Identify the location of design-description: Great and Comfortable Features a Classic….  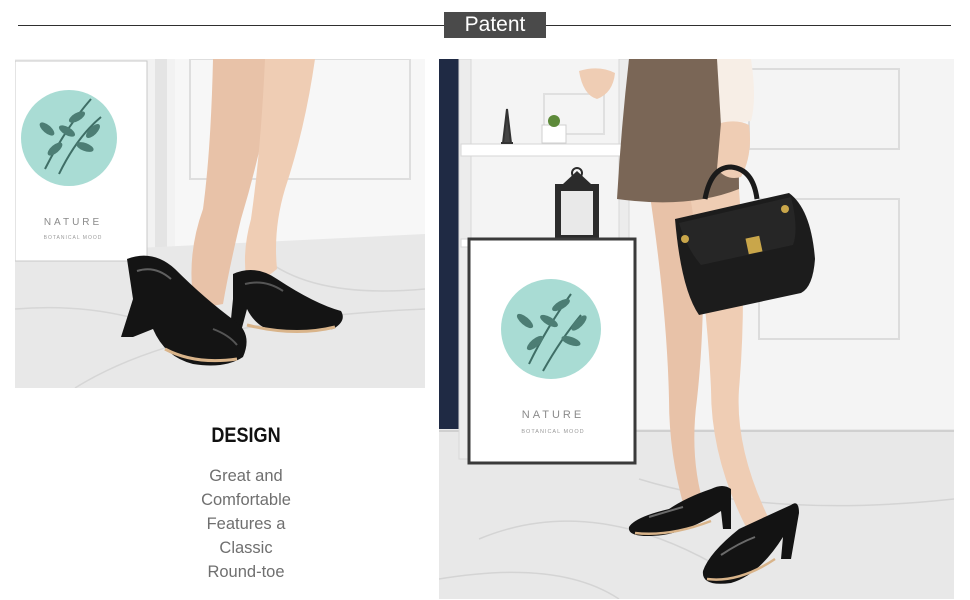
(246, 524).